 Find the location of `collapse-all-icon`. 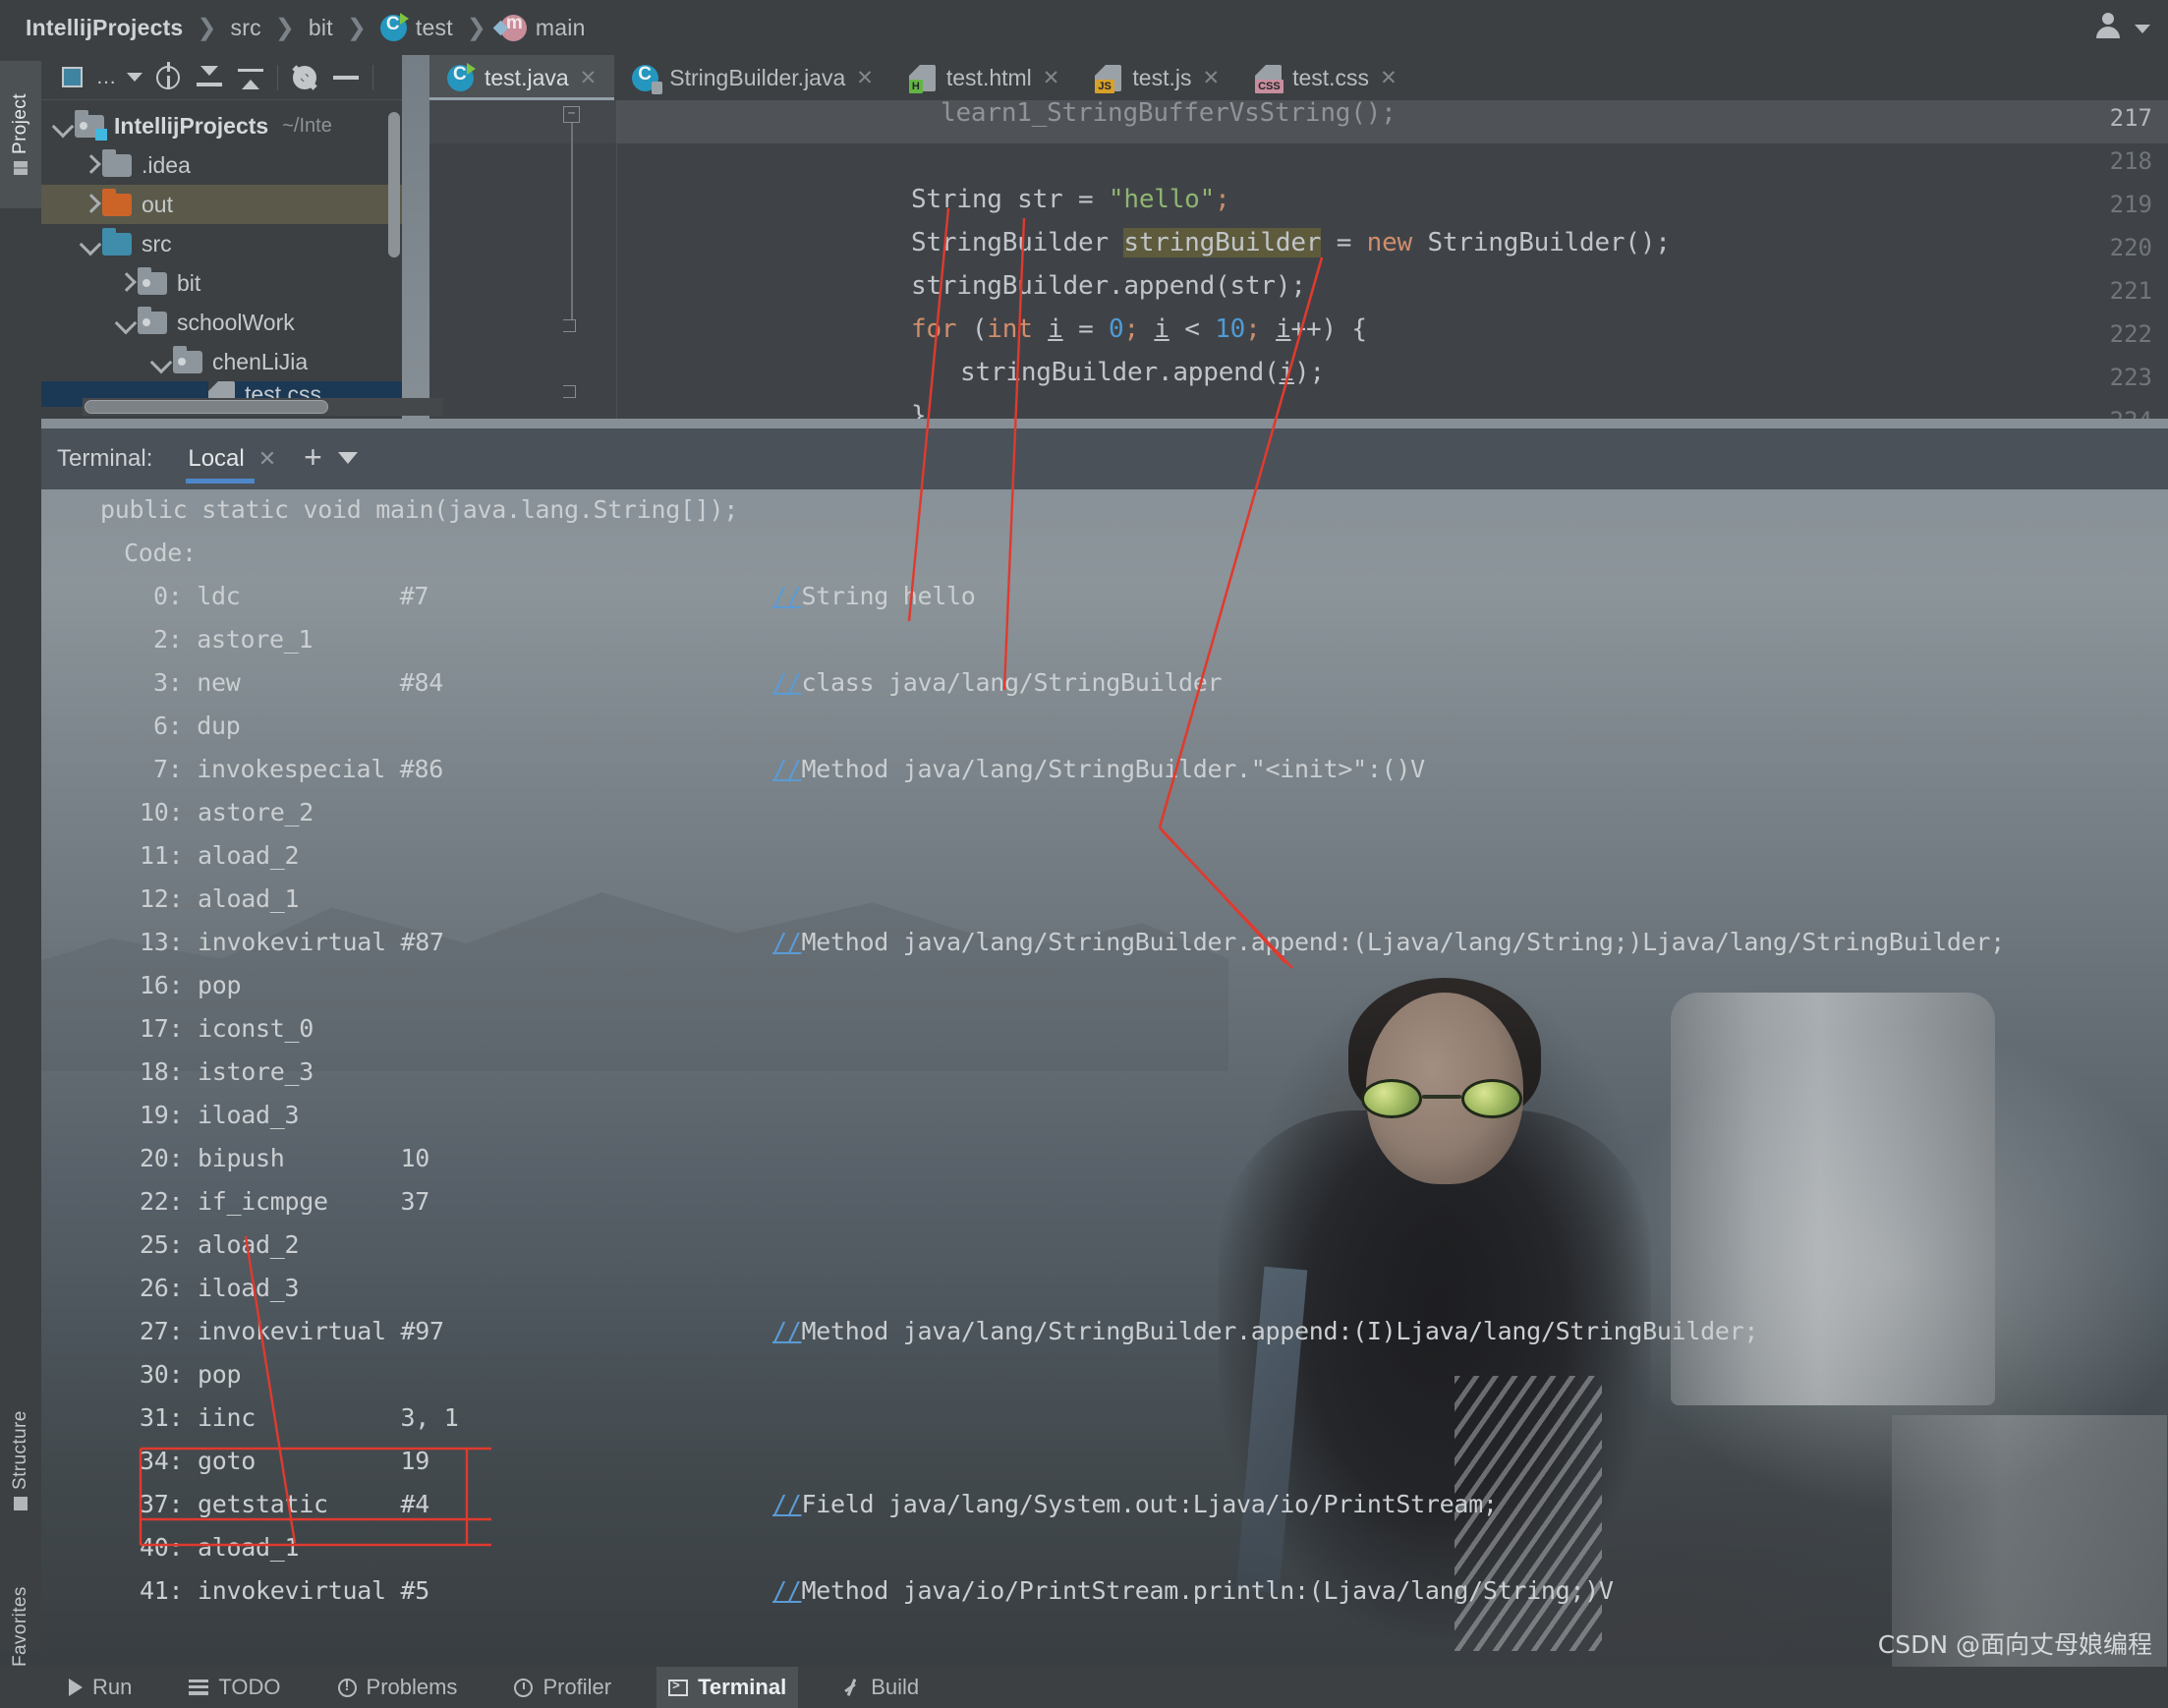

collapse-all-icon is located at coordinates (210, 77).